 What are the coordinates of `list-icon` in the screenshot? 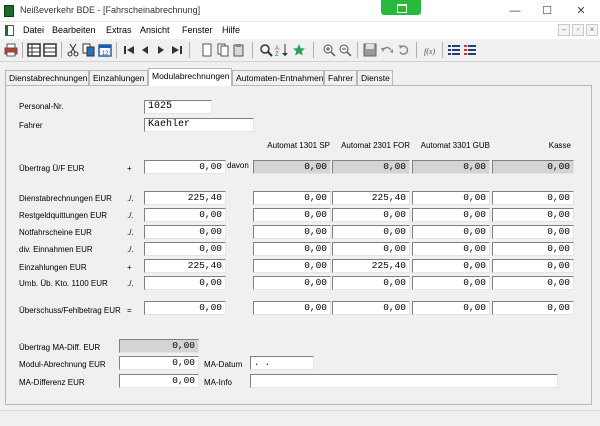 It's located at (454, 50).